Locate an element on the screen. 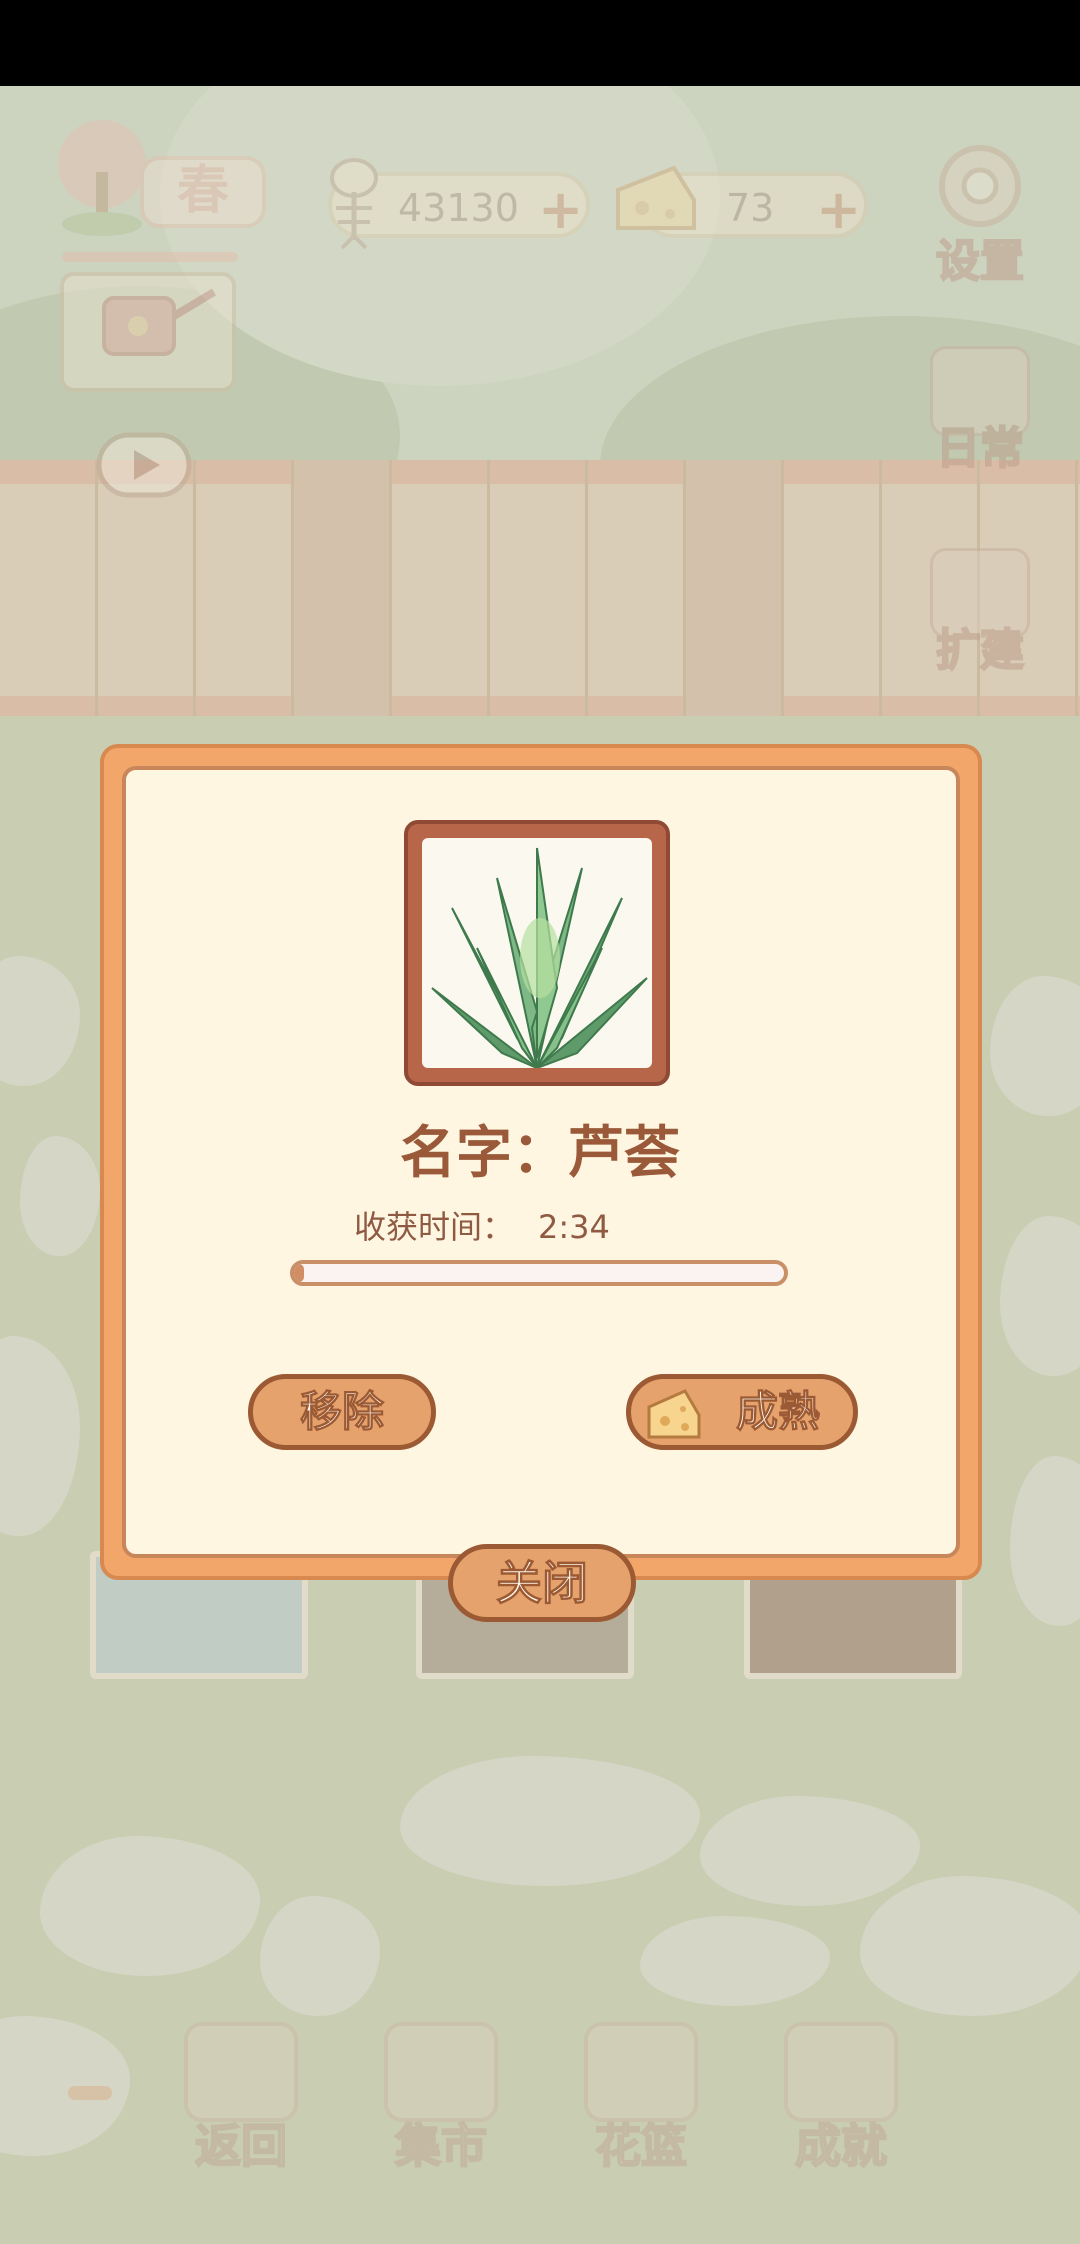  growth-progress-bar is located at coordinates (539, 1273).